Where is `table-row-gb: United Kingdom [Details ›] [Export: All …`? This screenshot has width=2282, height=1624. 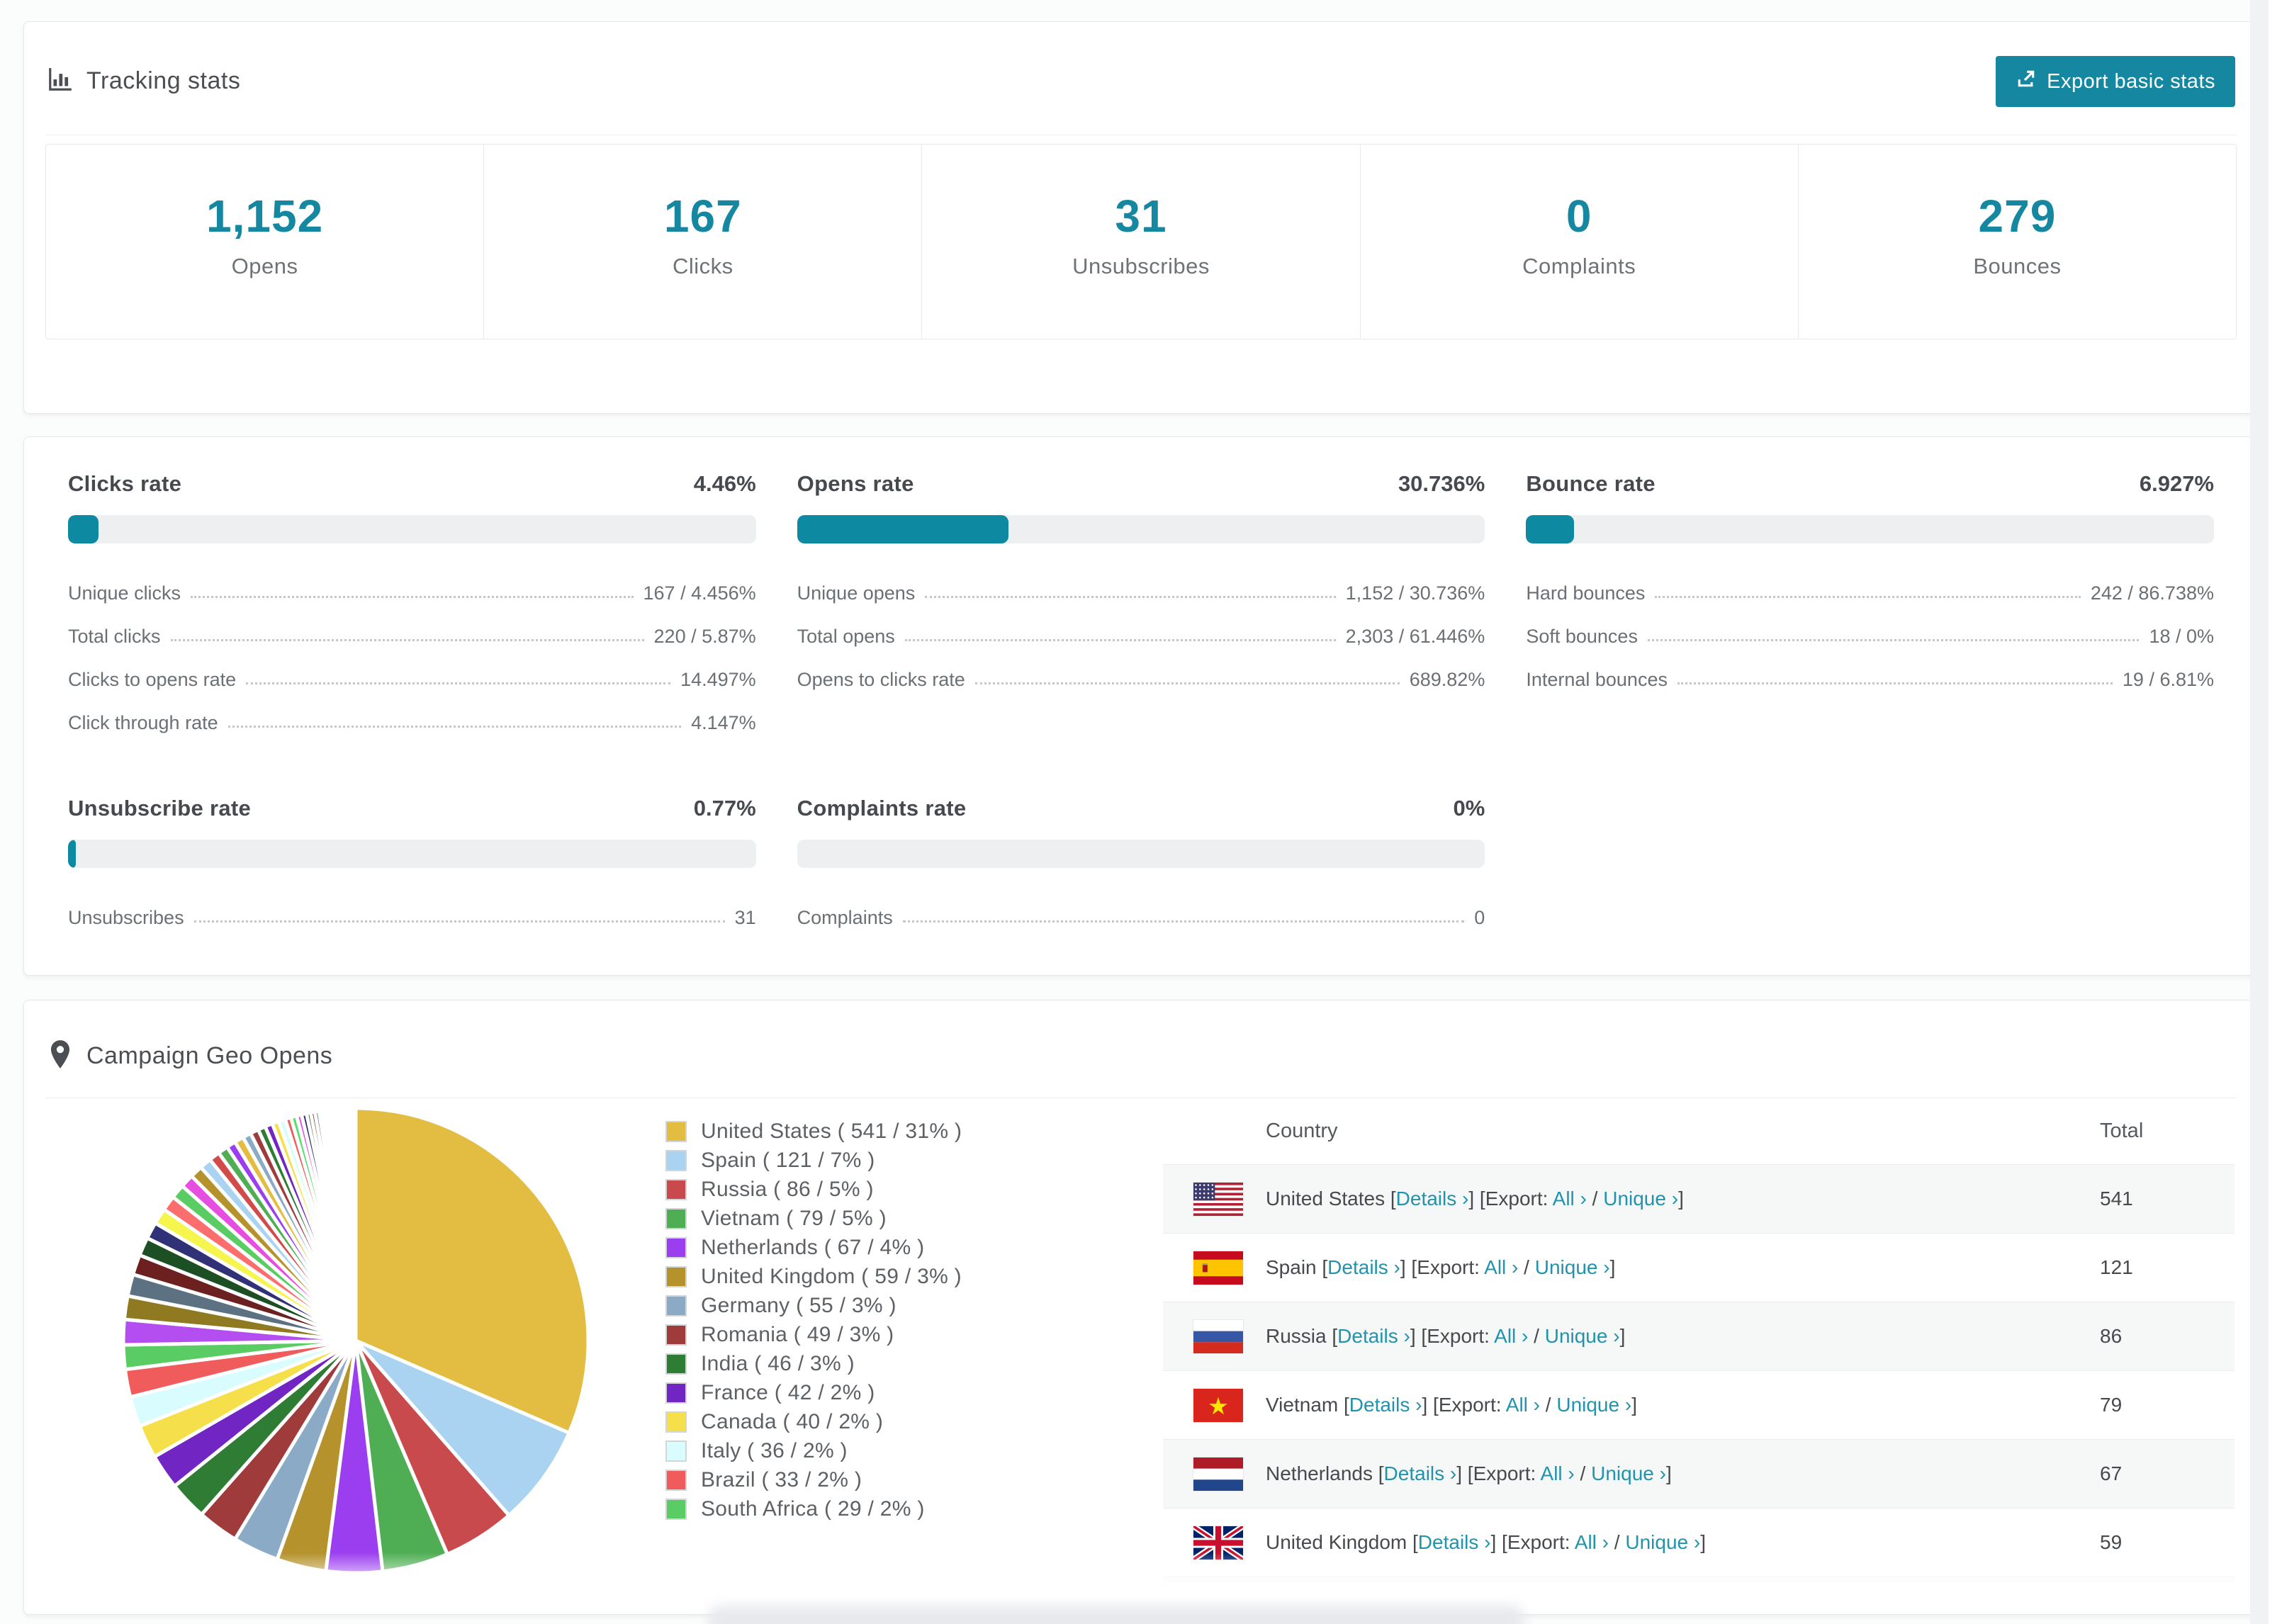
table-row-gb: United Kingdom [Details ›] [Export: All … is located at coordinates (1699, 1543).